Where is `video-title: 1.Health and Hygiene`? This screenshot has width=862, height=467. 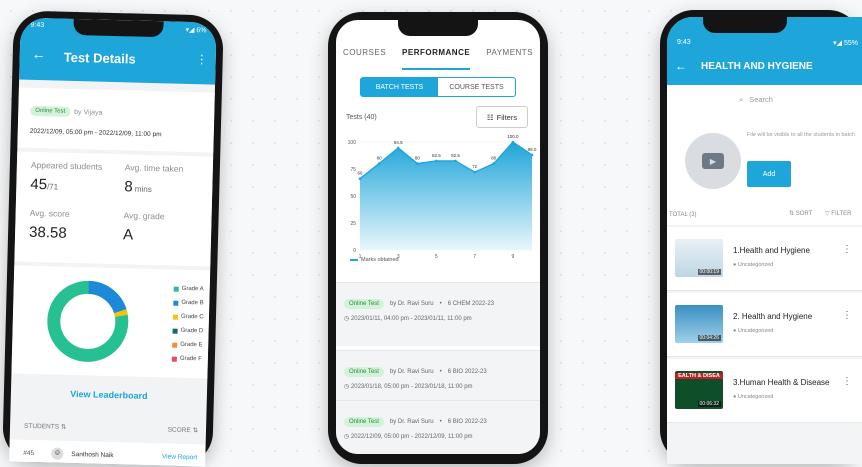 video-title: 1.Health and Hygiene is located at coordinates (771, 250).